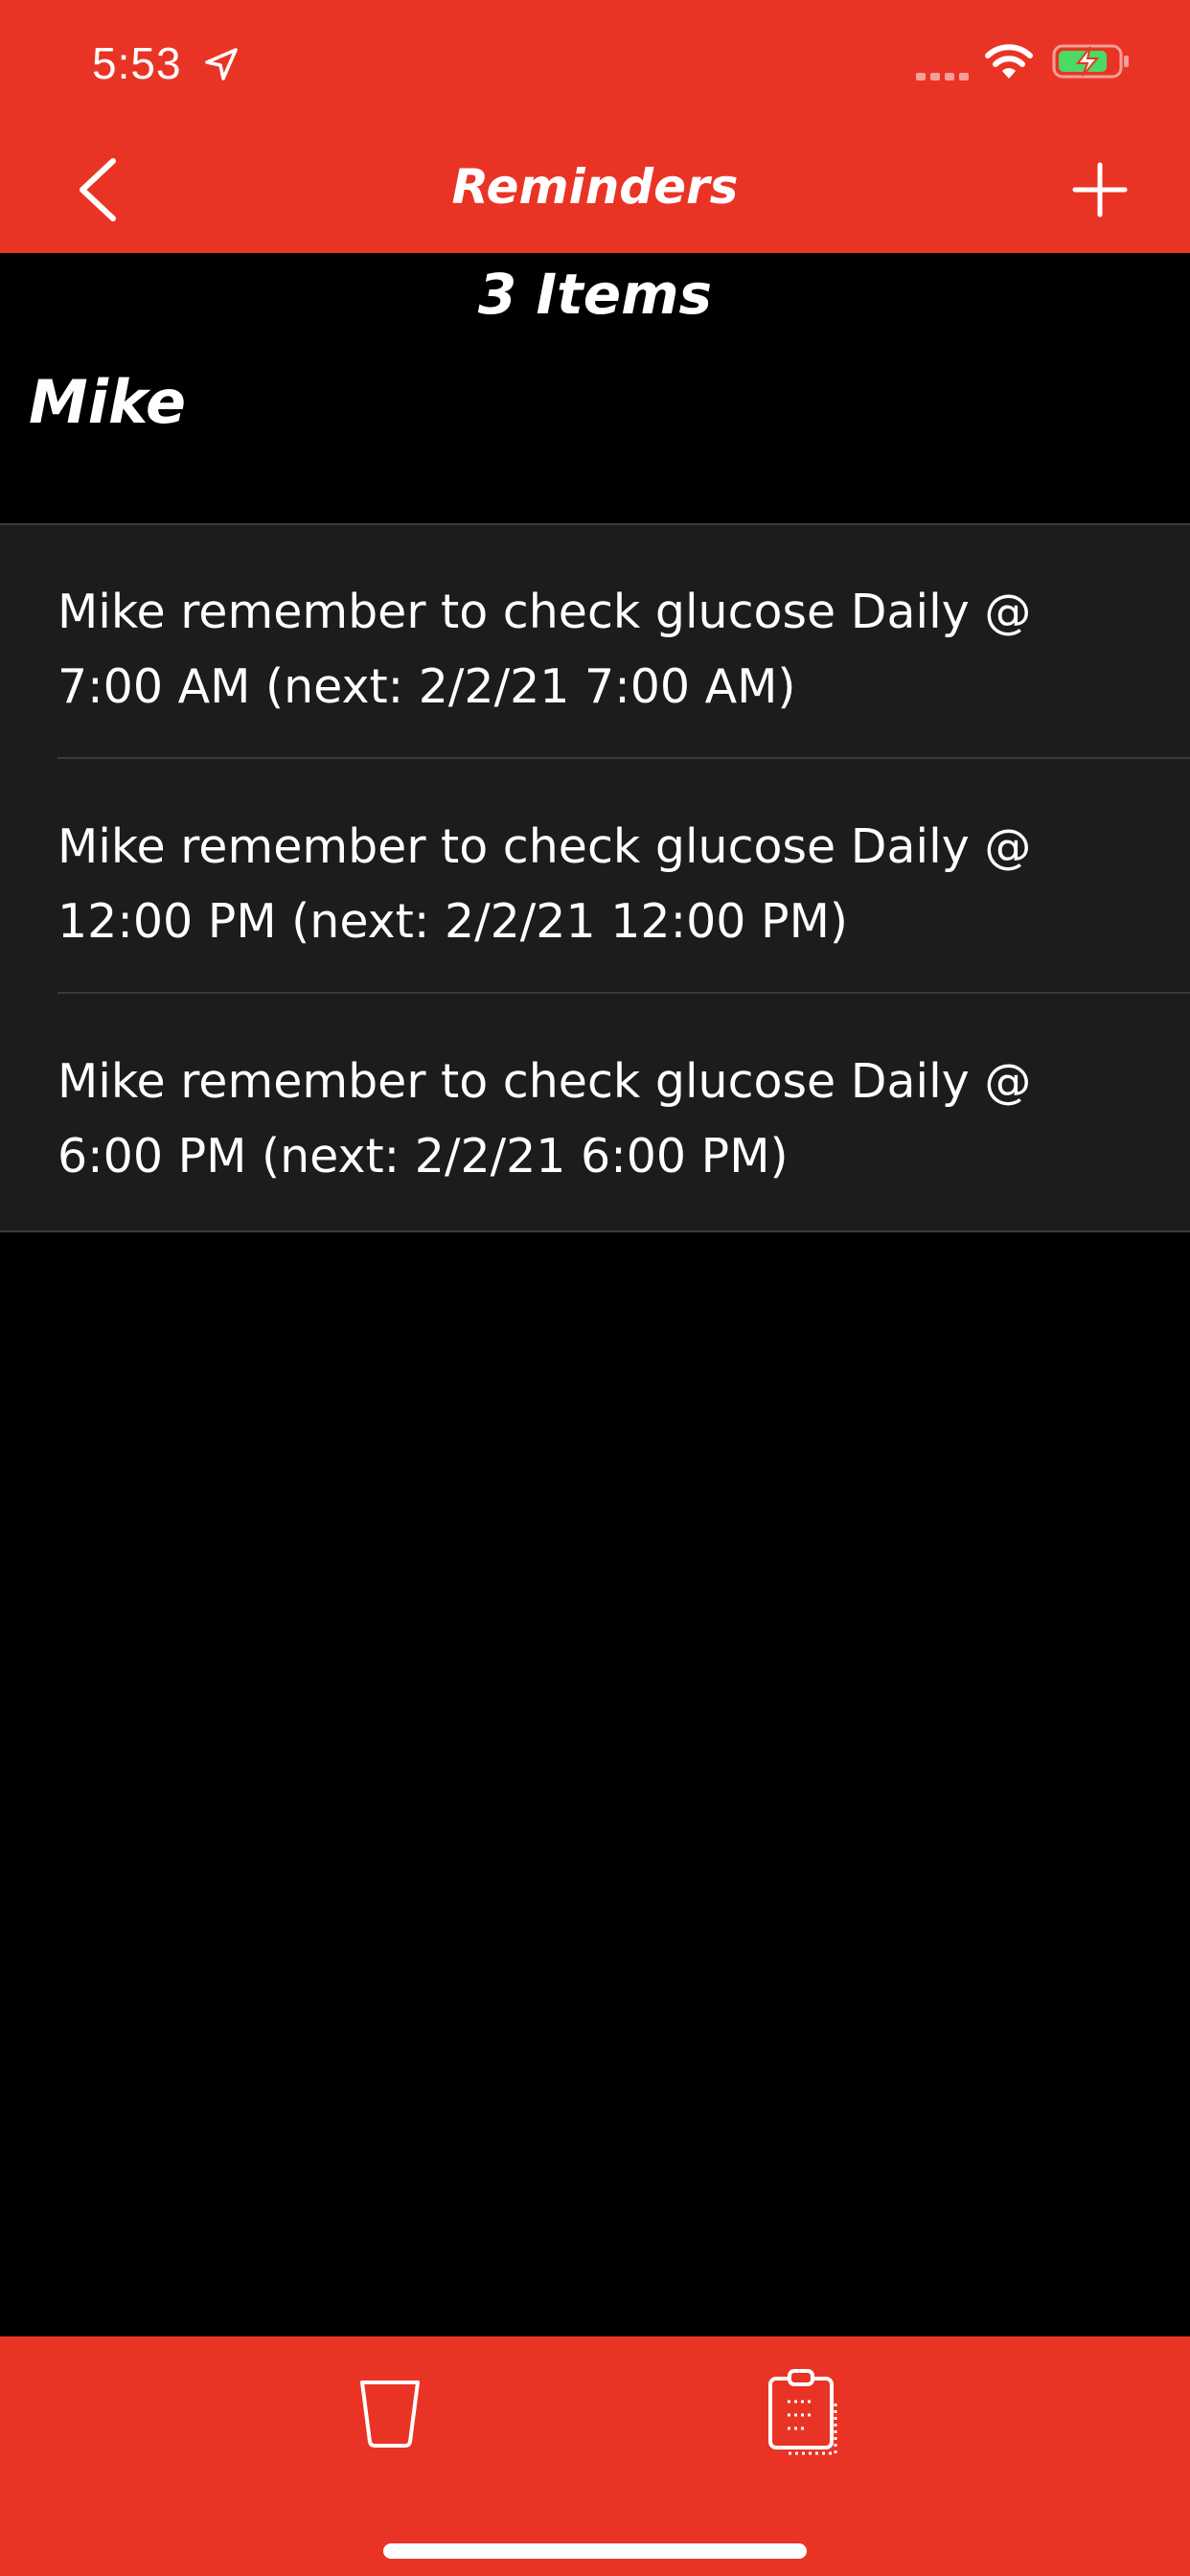 This screenshot has height=2576, width=1190. Describe the element at coordinates (427, 686) in the screenshot. I see `reminder-line: 7:00 AM (next: 2/2/21 7:00 AM)` at that location.